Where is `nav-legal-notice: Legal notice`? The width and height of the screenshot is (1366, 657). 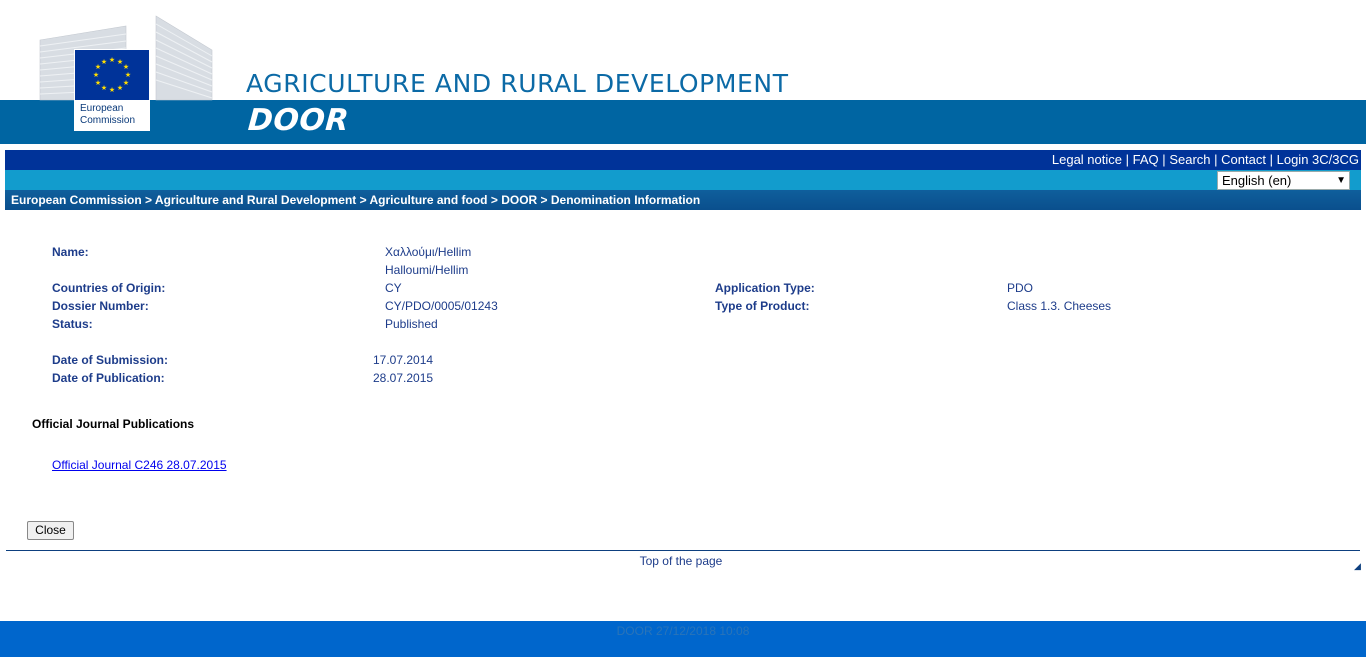 nav-legal-notice: Legal notice is located at coordinates (1087, 159).